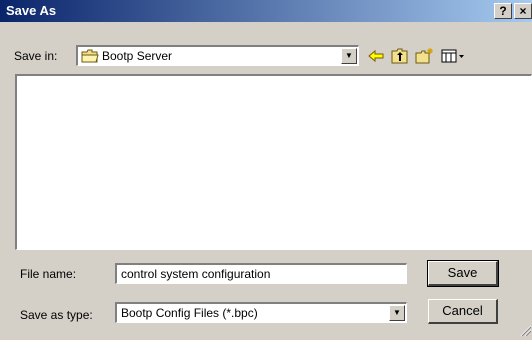 The height and width of the screenshot is (340, 532). What do you see at coordinates (56, 315) in the screenshot?
I see `save-as-type-label: Save as type:` at bounding box center [56, 315].